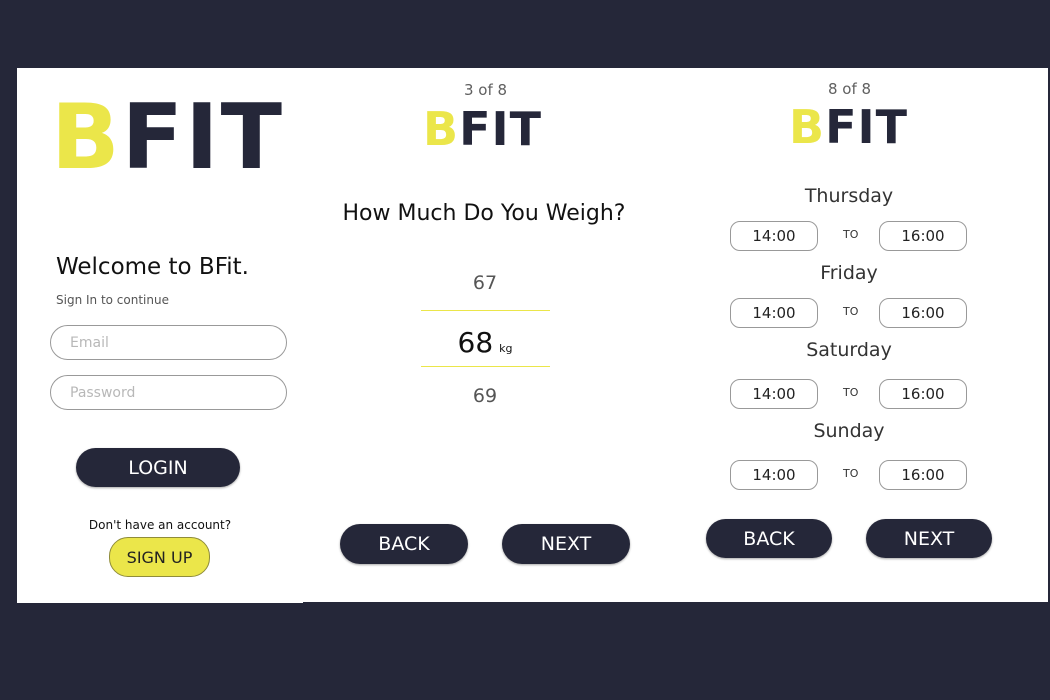 The width and height of the screenshot is (1050, 700). Describe the element at coordinates (484, 213) in the screenshot. I see `weight-question: How Much Do You Weigh?` at that location.